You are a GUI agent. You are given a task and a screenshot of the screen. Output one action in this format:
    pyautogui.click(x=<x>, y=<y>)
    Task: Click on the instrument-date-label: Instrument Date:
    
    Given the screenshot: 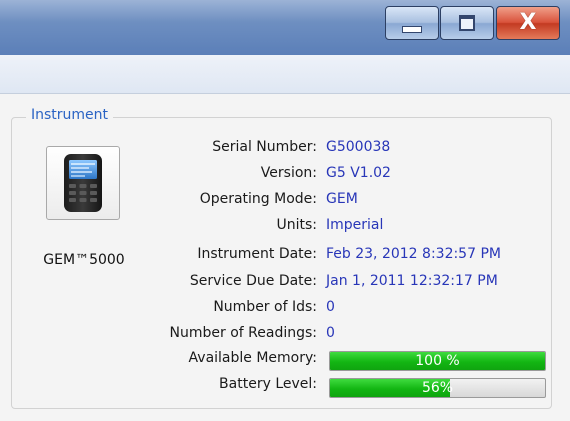 What is the action you would take?
    pyautogui.click(x=257, y=254)
    